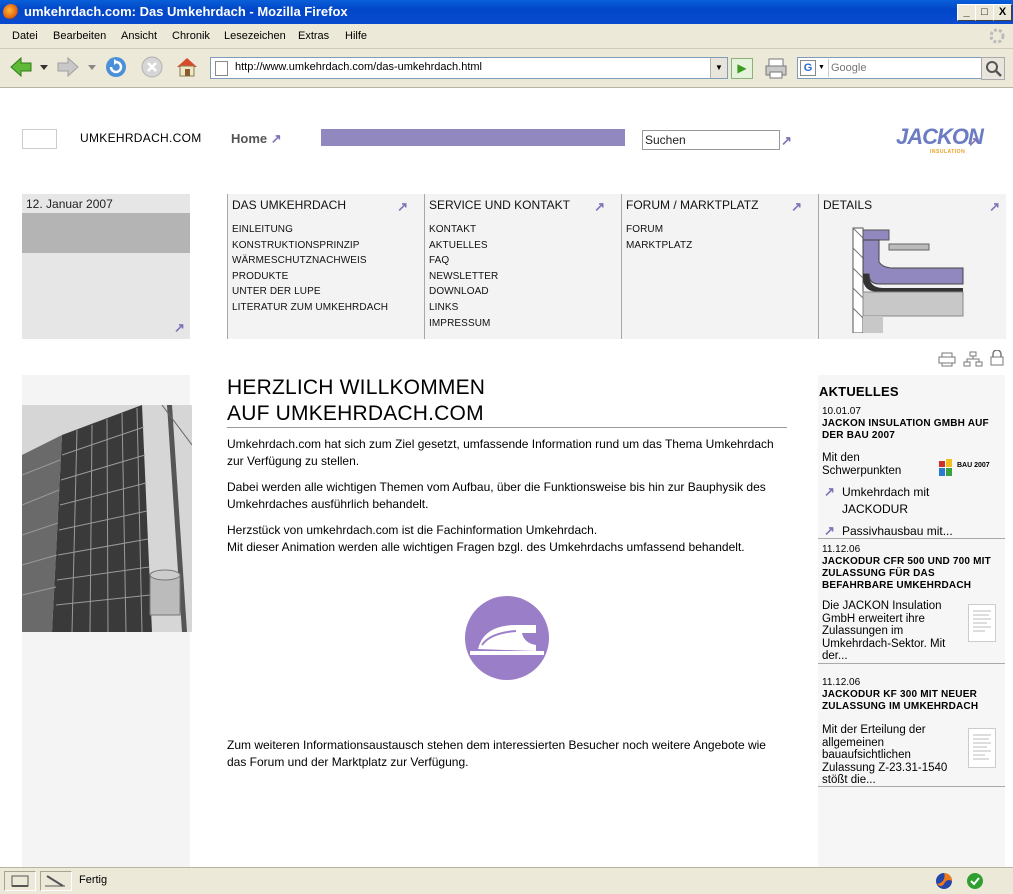 The height and width of the screenshot is (894, 1013). Describe the element at coordinates (68, 67) in the screenshot. I see `forward-icon` at that location.